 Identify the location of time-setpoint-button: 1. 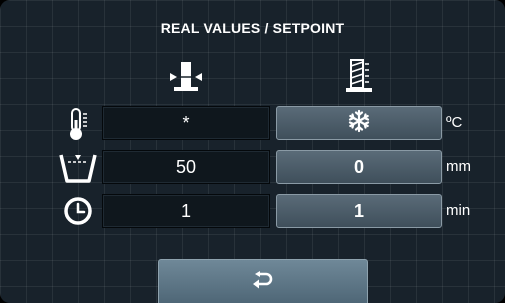
(359, 211).